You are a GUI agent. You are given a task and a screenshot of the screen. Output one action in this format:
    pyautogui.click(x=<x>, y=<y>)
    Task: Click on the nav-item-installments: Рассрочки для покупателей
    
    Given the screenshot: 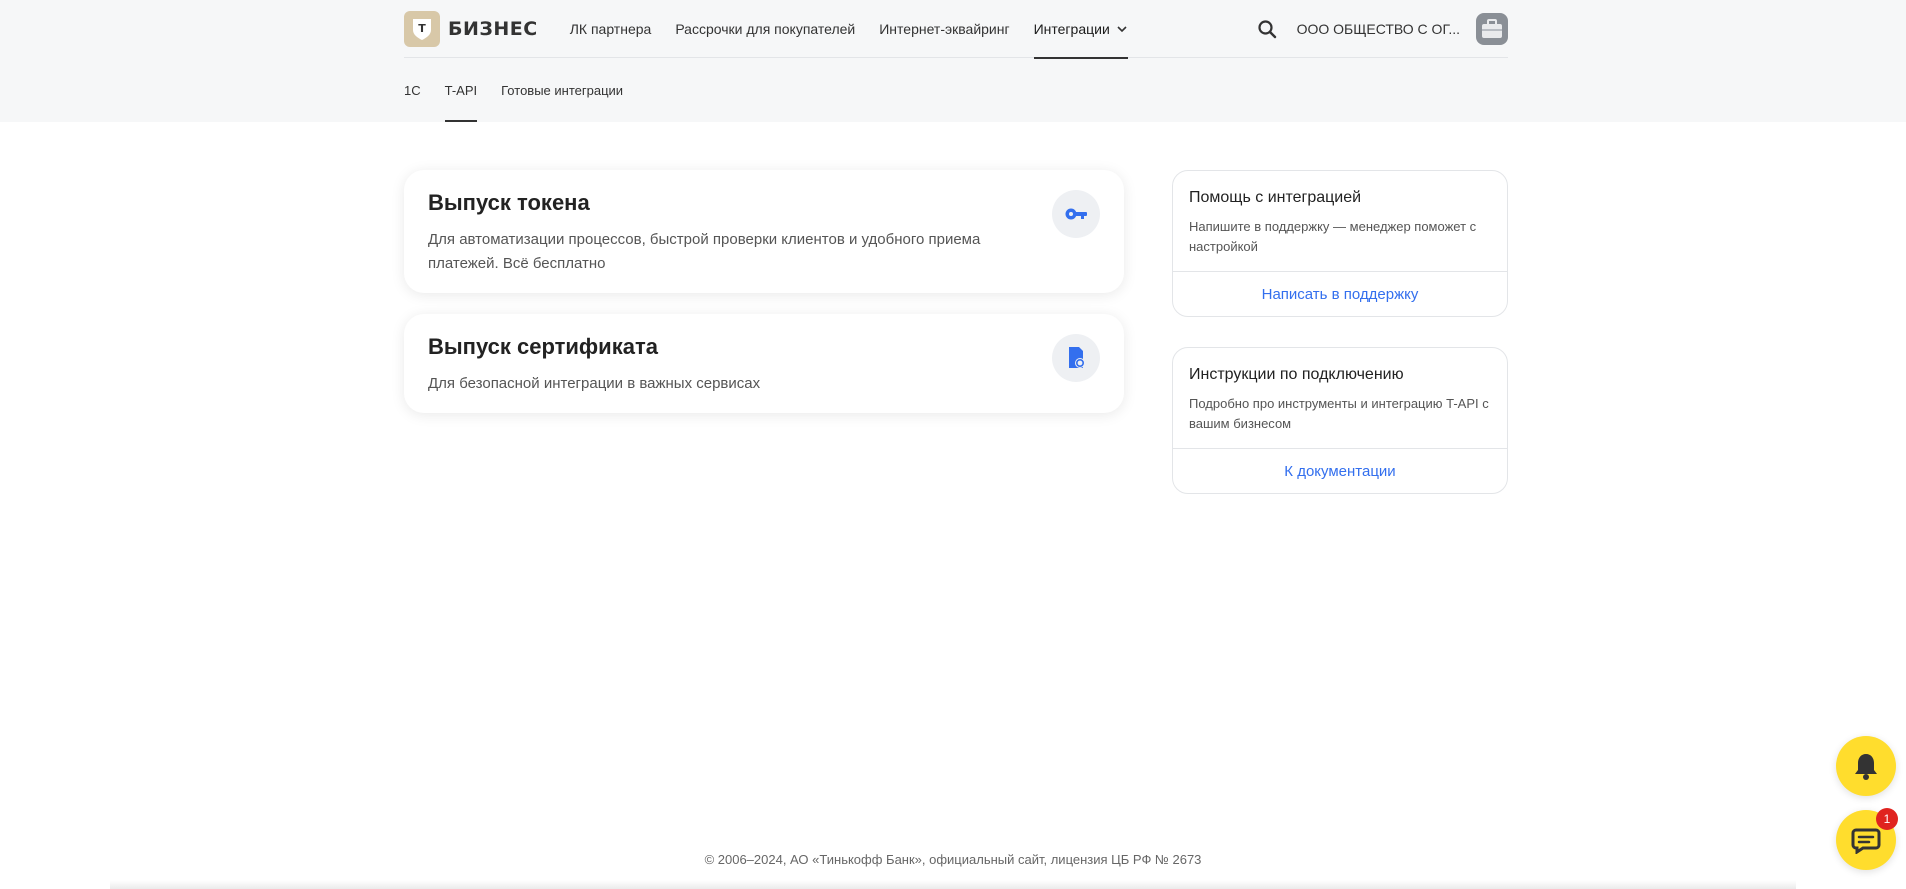 What is the action you would take?
    pyautogui.click(x=765, y=29)
    